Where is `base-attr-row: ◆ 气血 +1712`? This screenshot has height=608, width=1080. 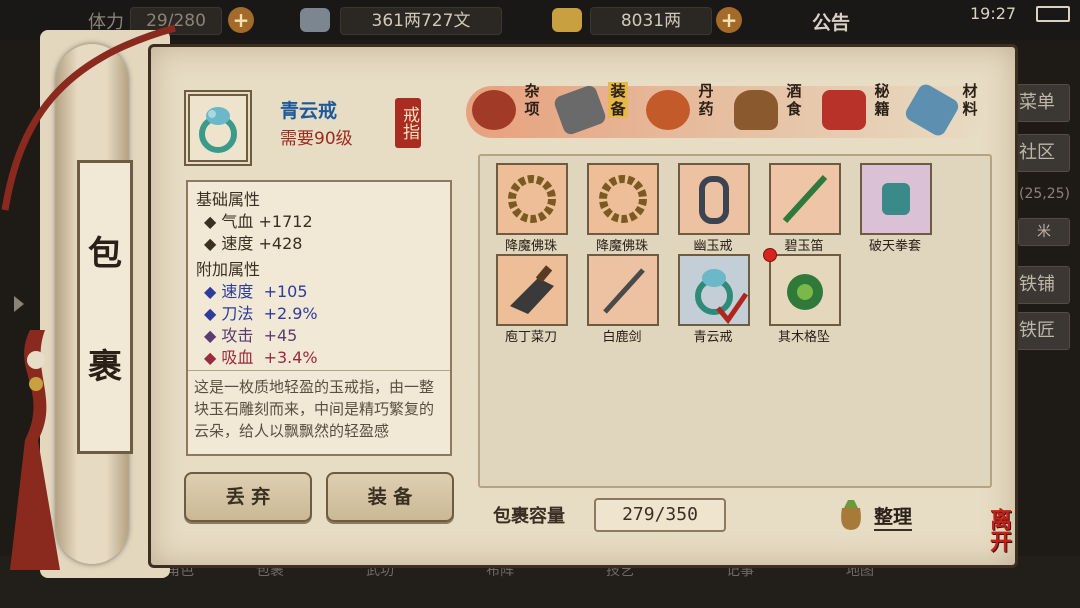
base-attr-row: ◆ 气血 +1712 is located at coordinates (258, 221).